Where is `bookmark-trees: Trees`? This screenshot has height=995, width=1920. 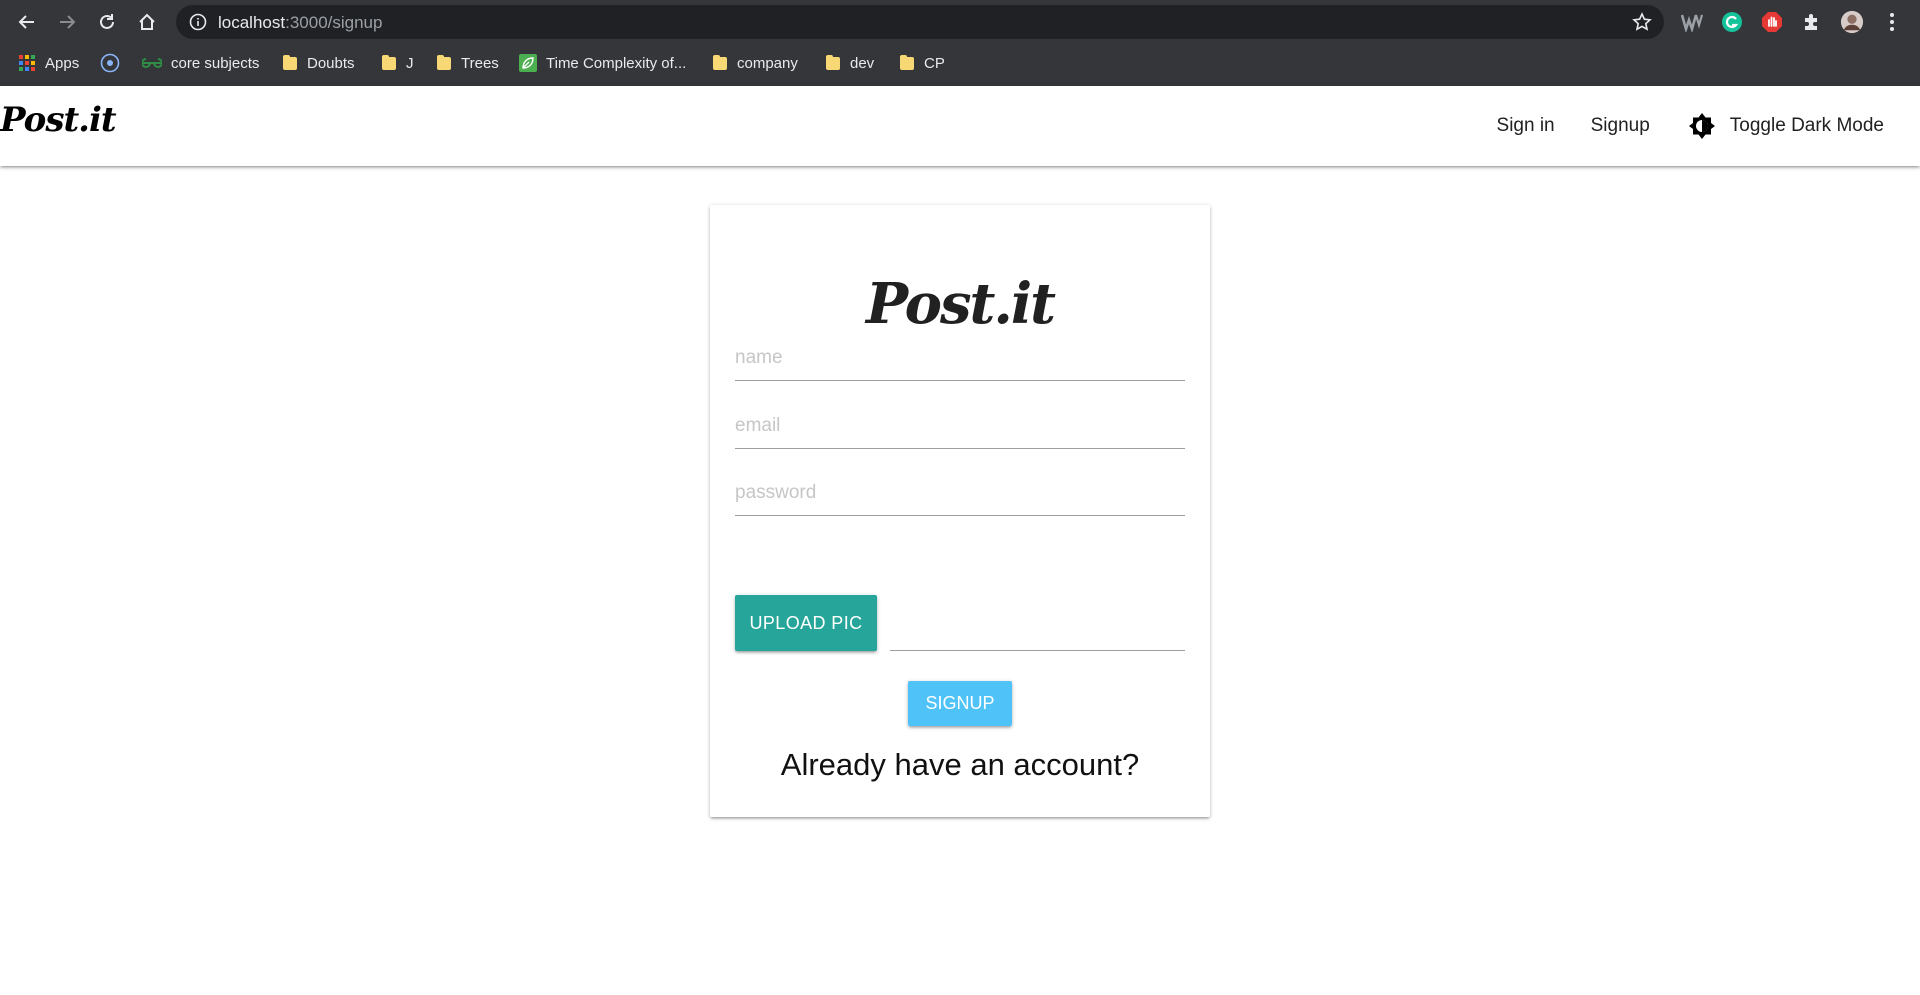
bookmark-trees: Trees is located at coordinates (467, 63).